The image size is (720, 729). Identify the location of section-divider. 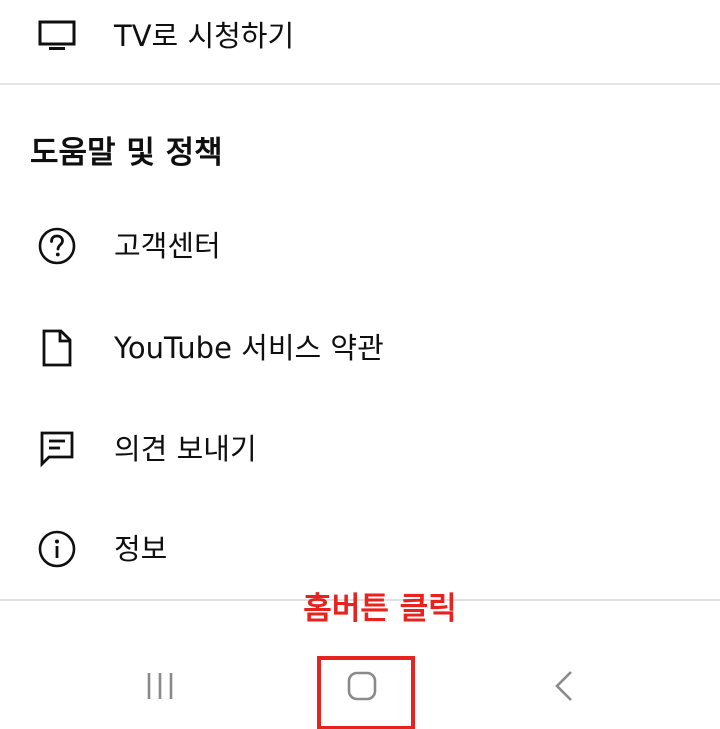
(360, 84).